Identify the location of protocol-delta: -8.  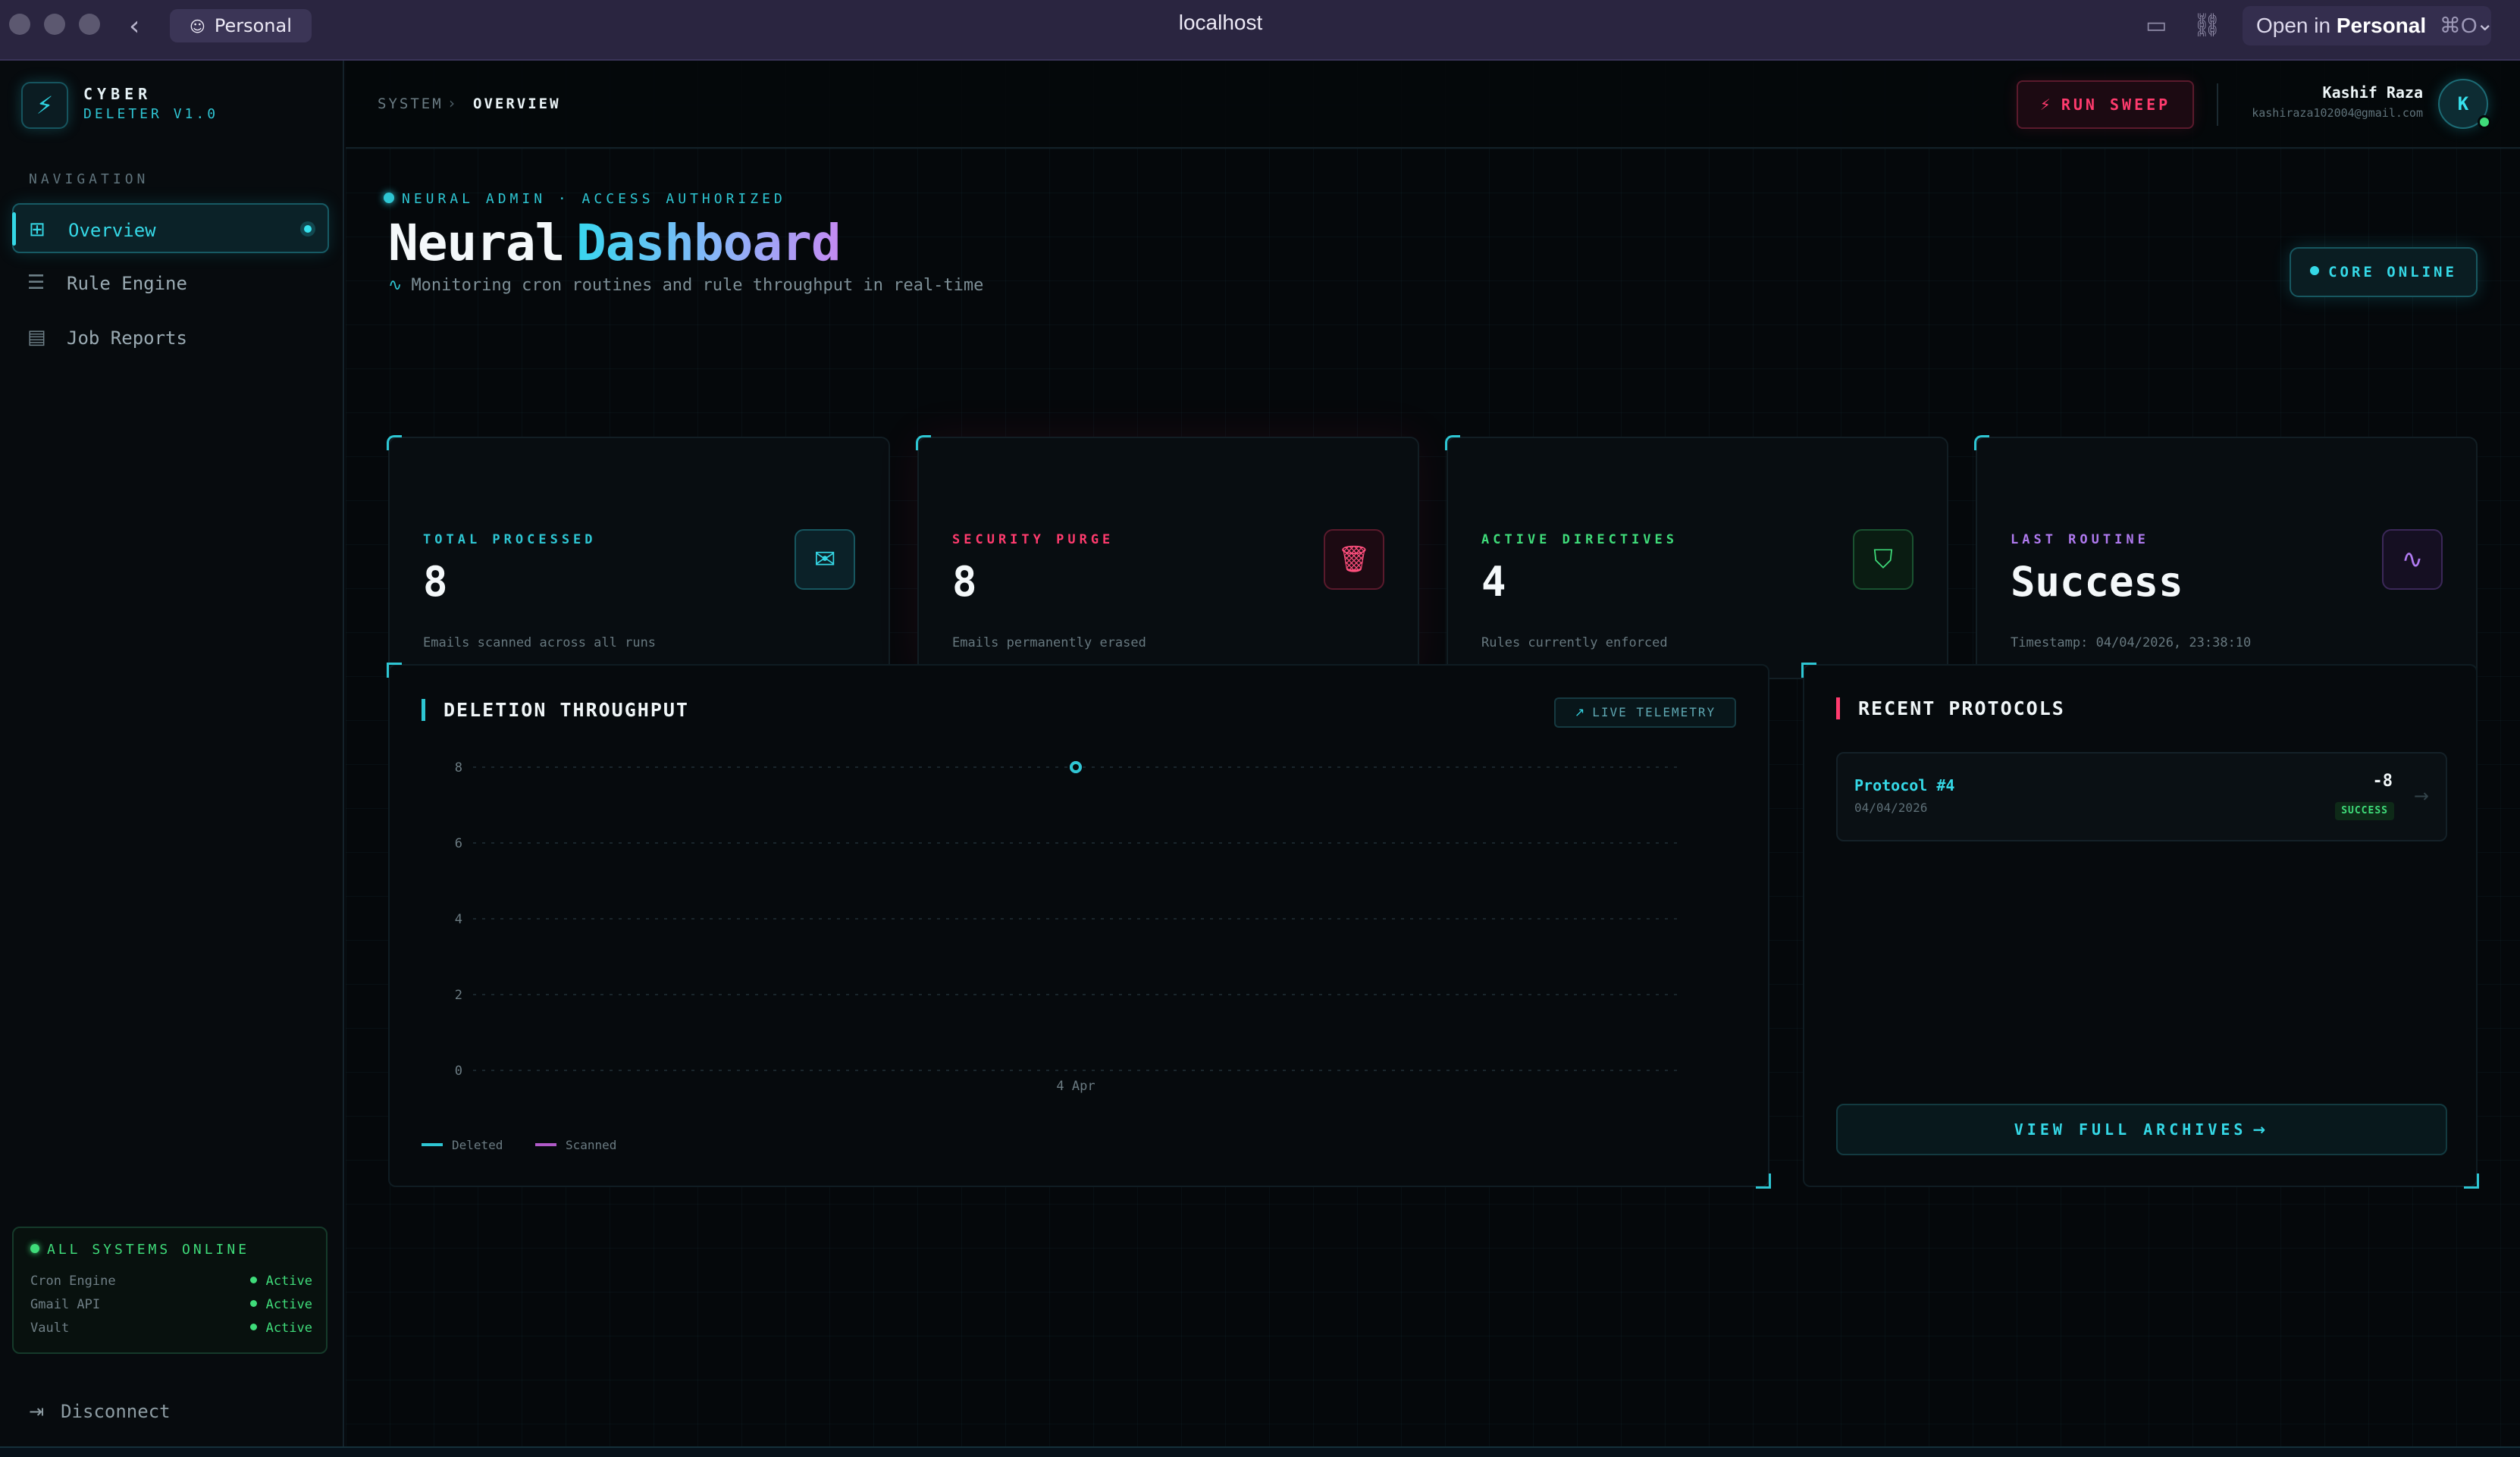
(2382, 781).